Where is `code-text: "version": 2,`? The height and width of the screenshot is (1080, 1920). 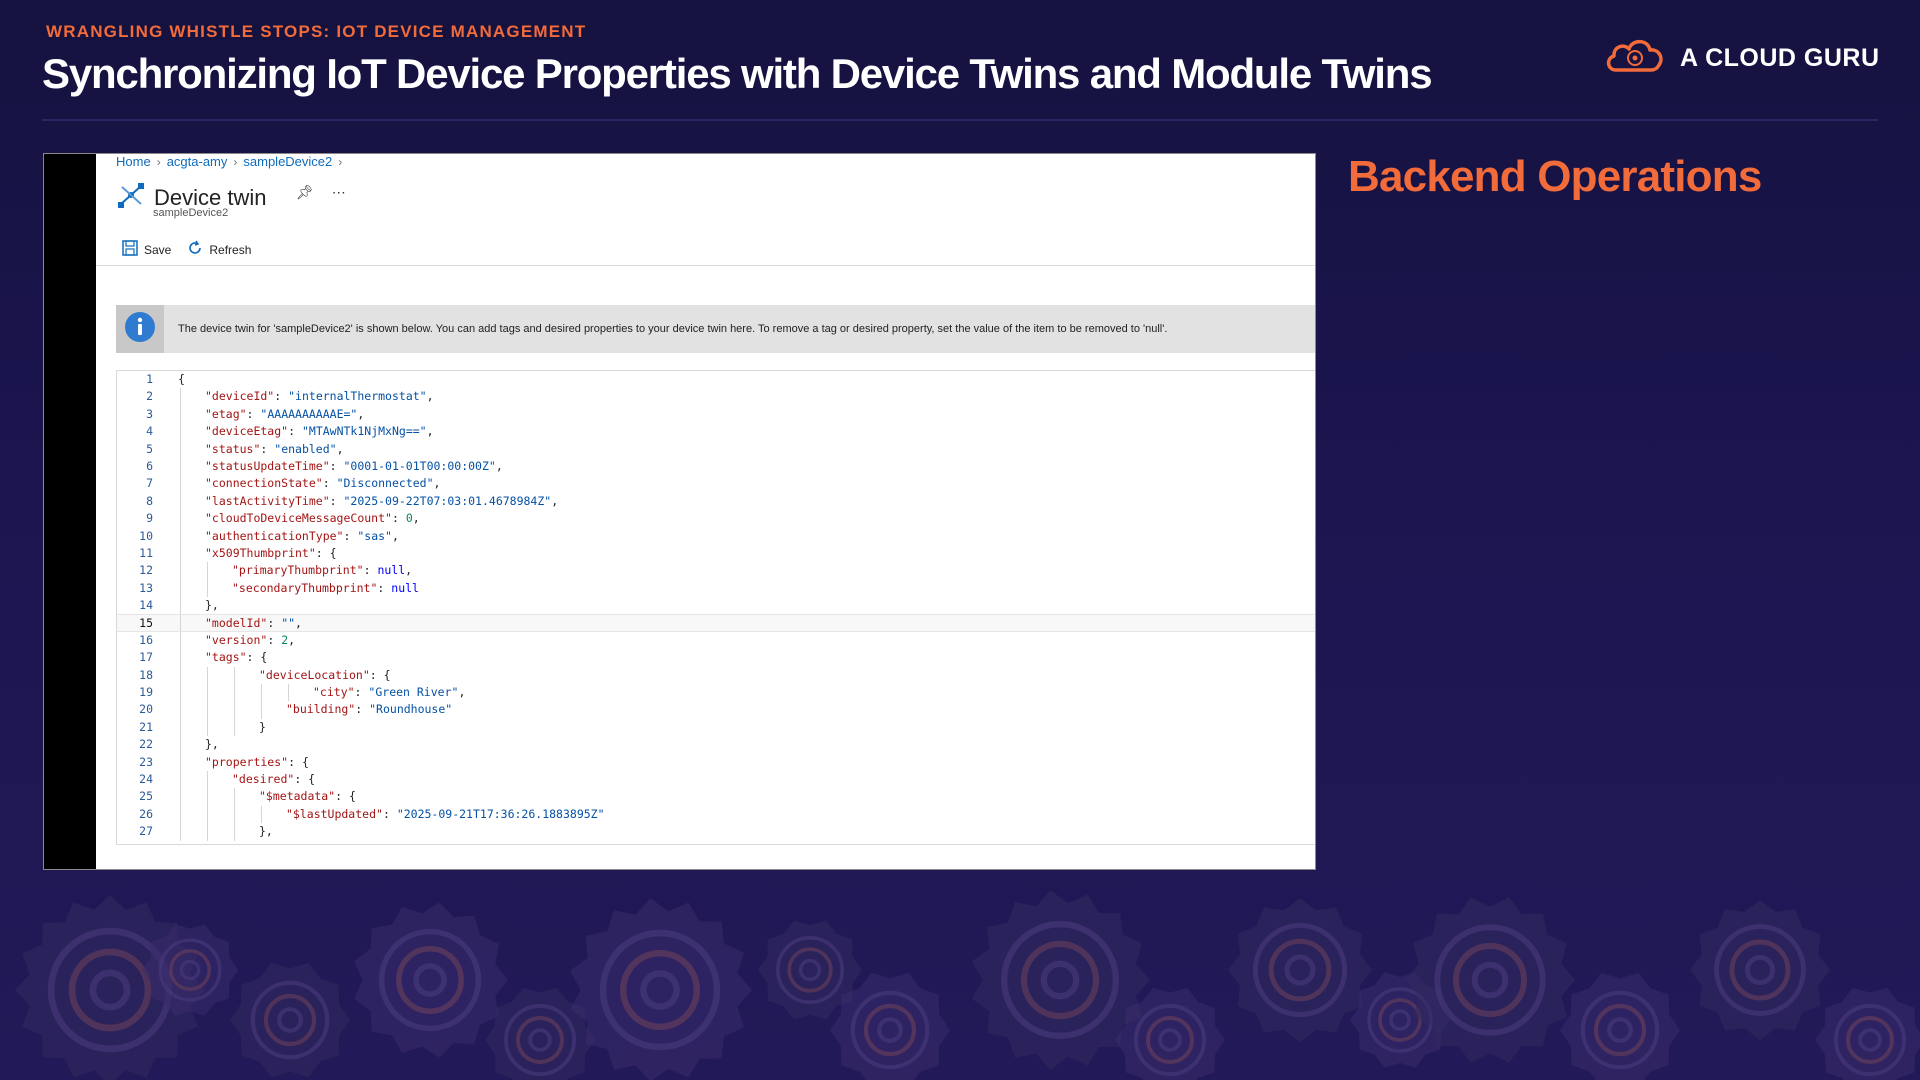
code-text: "version": 2, is located at coordinates (250, 639).